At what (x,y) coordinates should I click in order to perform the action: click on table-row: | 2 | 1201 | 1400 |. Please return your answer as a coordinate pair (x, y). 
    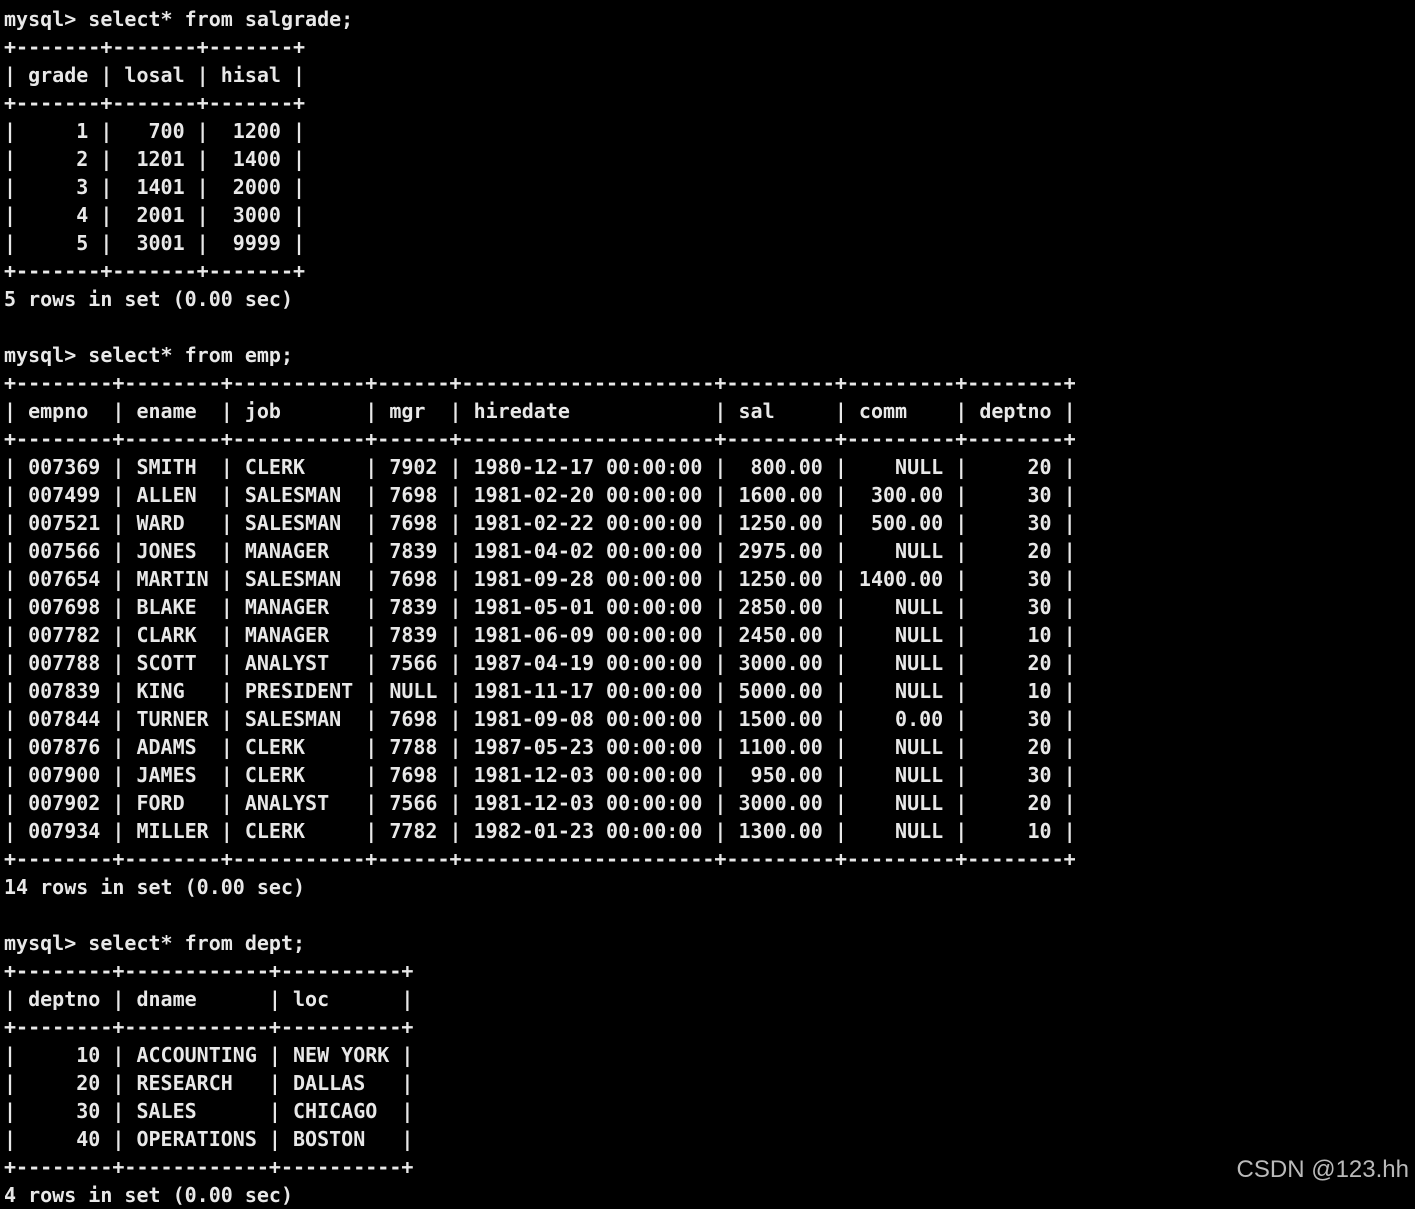
    Looking at the image, I should click on (155, 159).